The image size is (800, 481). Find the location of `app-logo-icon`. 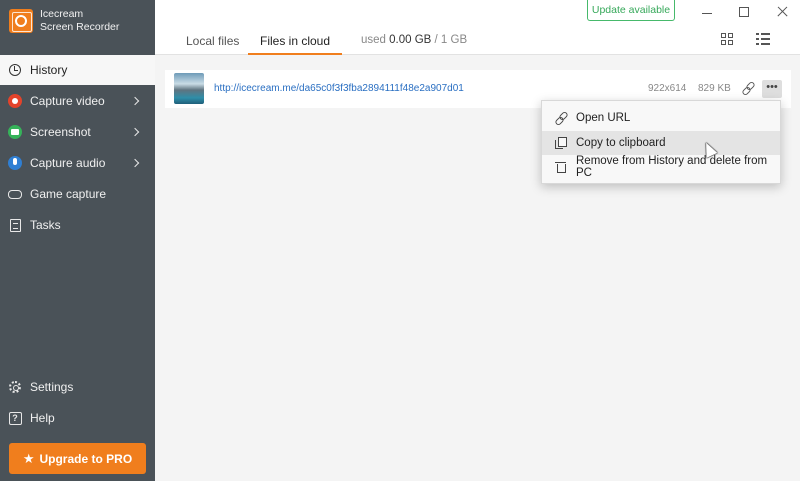

app-logo-icon is located at coordinates (21, 21).